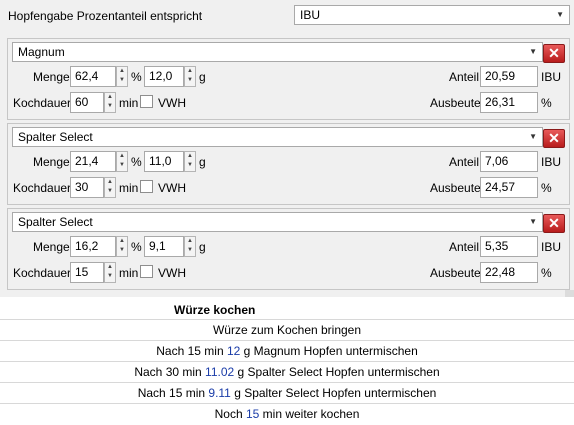  I want to click on ibu-mode-select: IBU ▼, so click(432, 15).